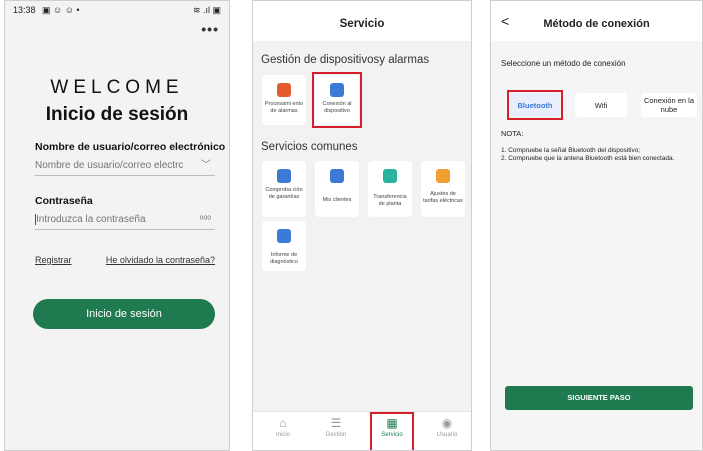 This screenshot has width=703, height=451. What do you see at coordinates (284, 100) in the screenshot?
I see `tile-alarm-processing: Procesami ento de alarmas` at bounding box center [284, 100].